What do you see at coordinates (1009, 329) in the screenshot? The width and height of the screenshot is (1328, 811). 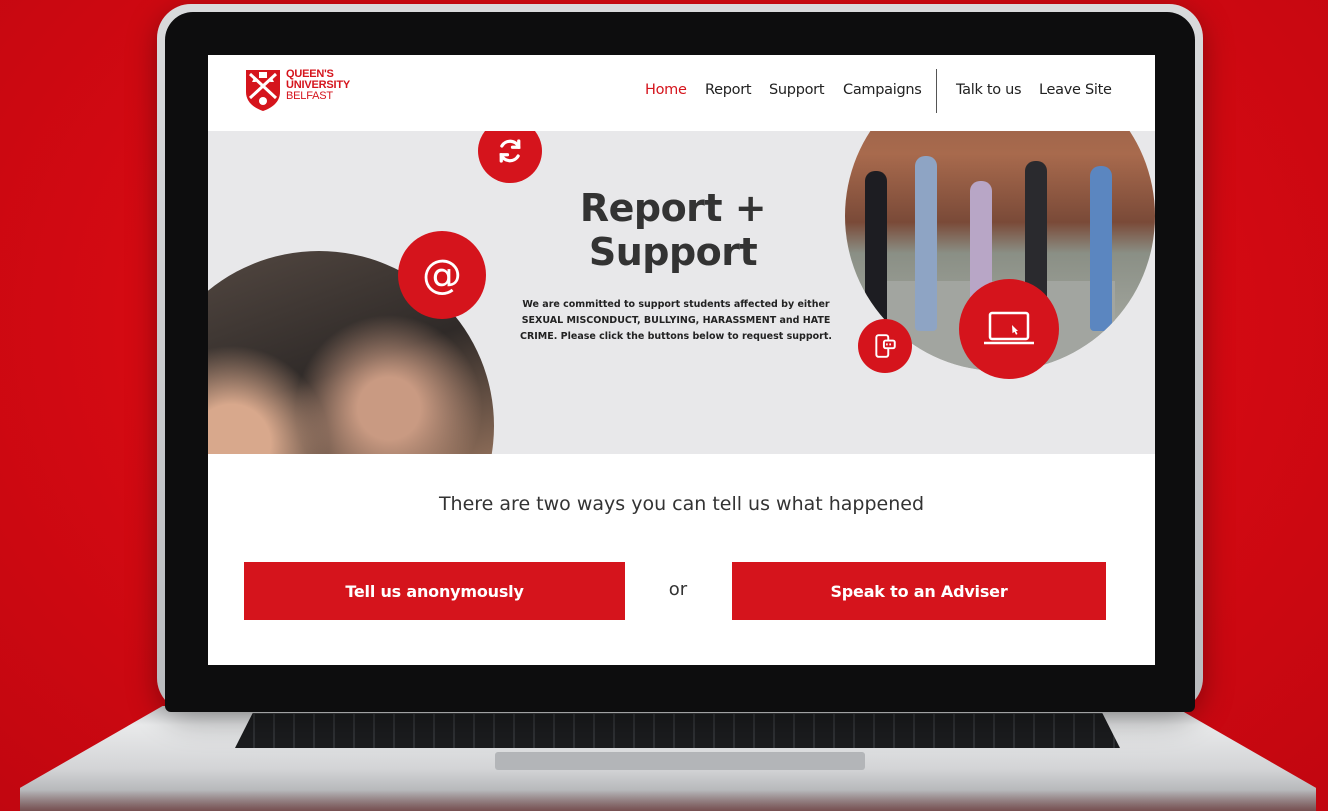 I see `laptop-icon` at bounding box center [1009, 329].